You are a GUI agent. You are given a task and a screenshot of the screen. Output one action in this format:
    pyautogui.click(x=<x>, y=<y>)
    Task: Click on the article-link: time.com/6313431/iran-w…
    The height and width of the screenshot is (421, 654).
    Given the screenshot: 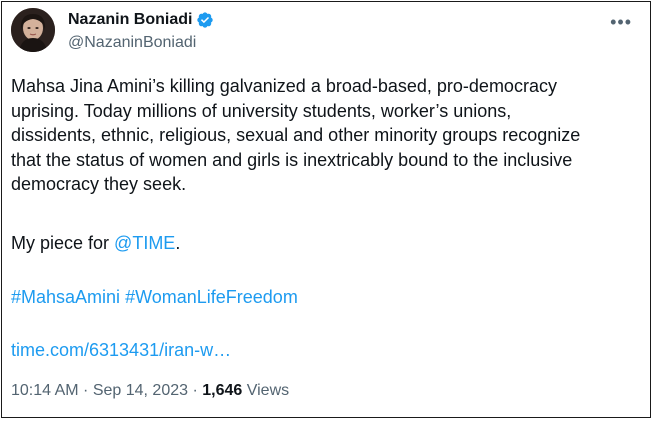 What is the action you would take?
    pyautogui.click(x=121, y=350)
    